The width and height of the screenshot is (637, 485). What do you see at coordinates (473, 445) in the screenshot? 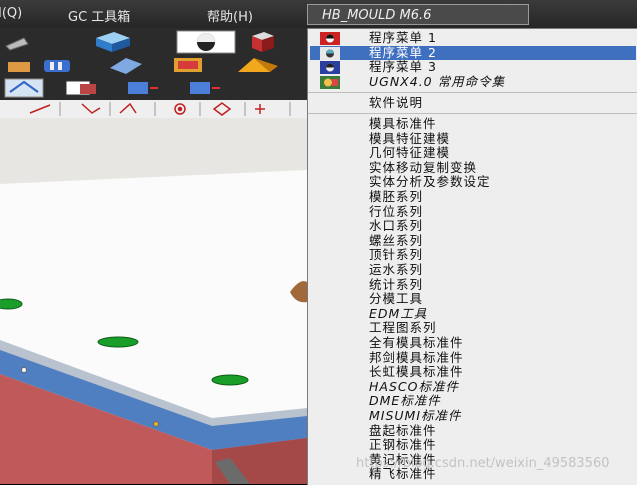
I see `menu-item: 正钢标准件` at bounding box center [473, 445].